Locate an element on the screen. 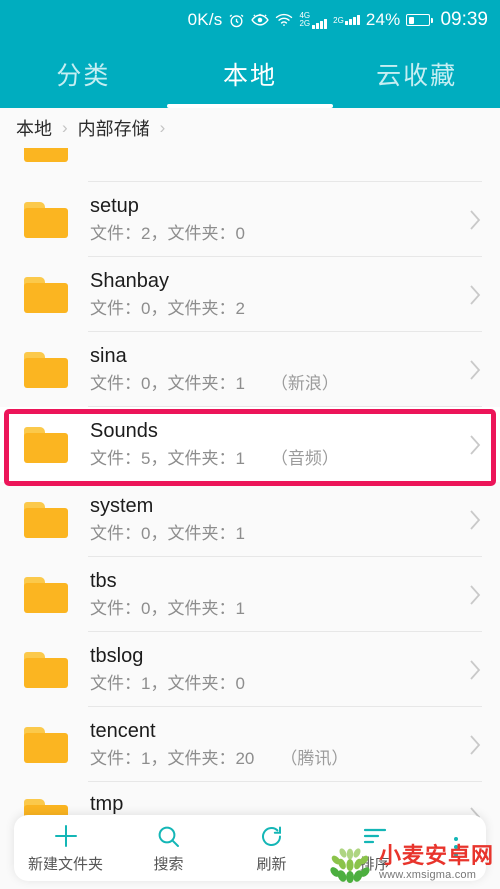 The image size is (500, 889). status-bar: 0K/s 4G 2G 2G 24% 09:39 is located at coordinates (250, 20).